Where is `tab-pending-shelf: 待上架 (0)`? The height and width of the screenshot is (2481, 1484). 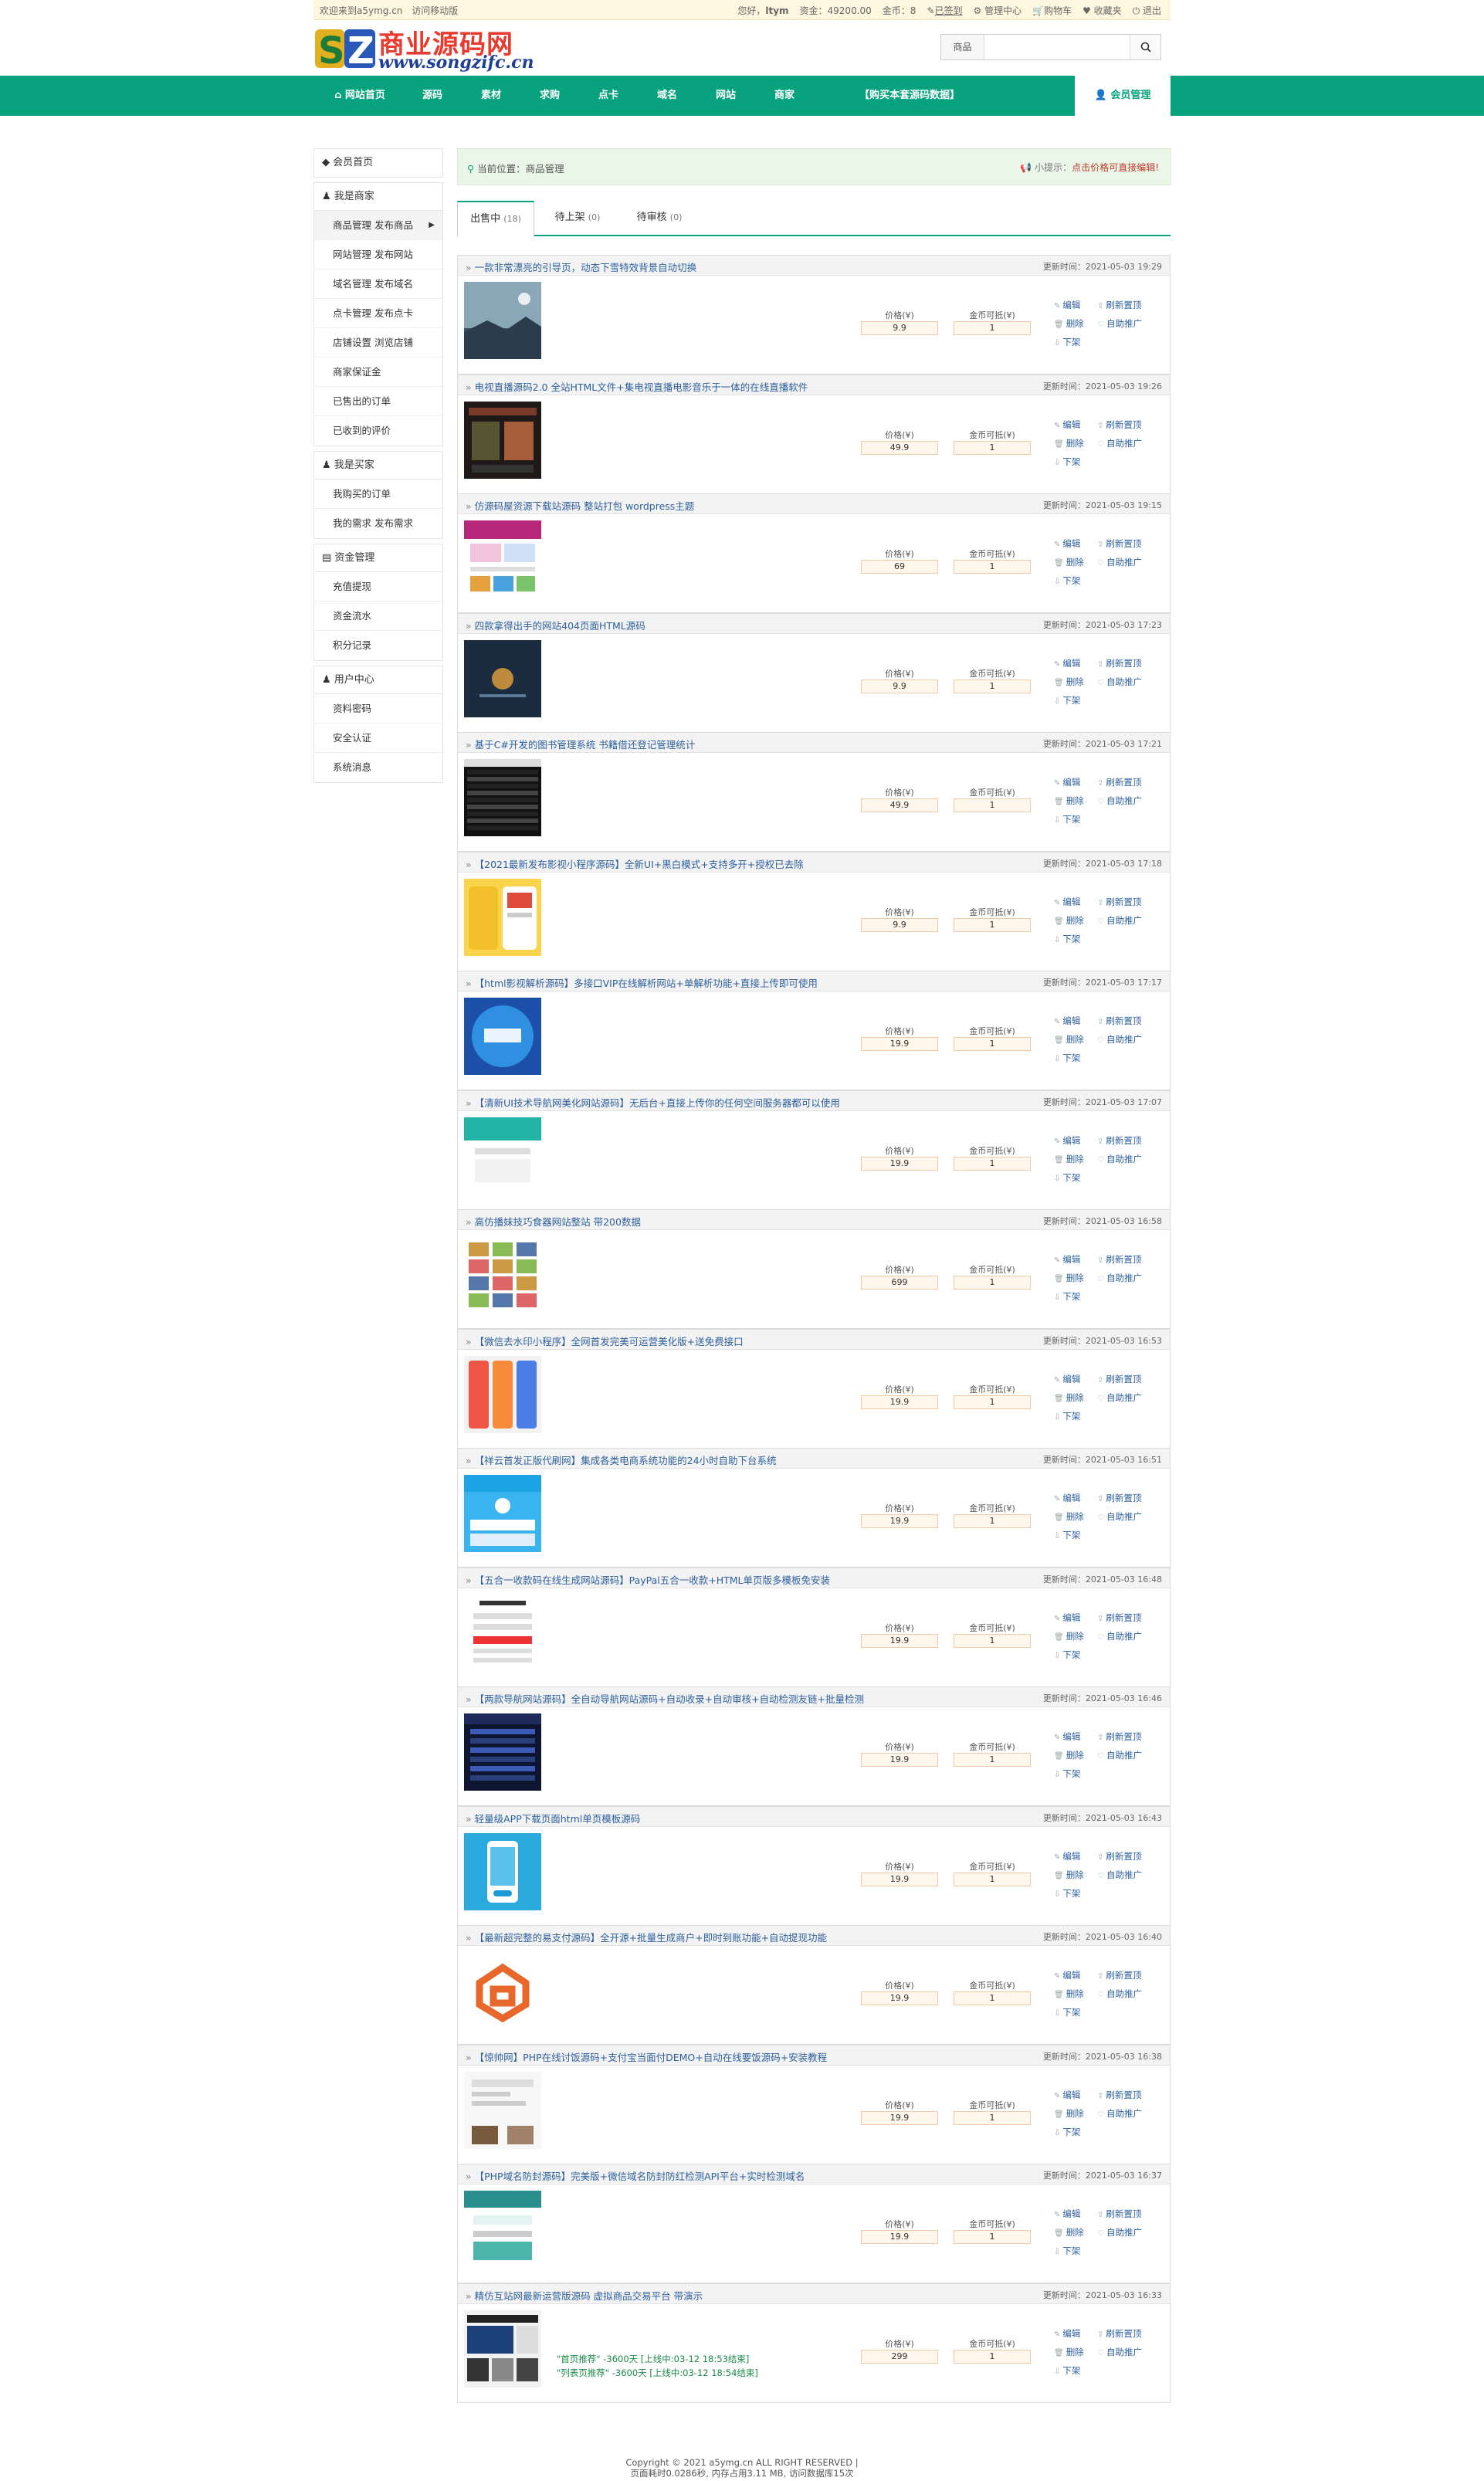 tab-pending-shelf: 待上架 (0) is located at coordinates (577, 219).